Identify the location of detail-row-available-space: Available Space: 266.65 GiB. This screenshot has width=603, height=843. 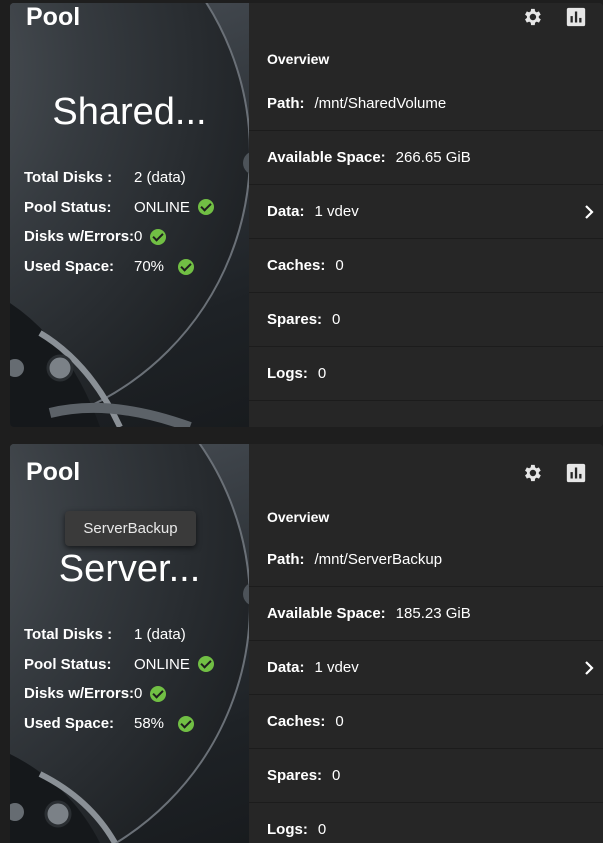
(426, 158).